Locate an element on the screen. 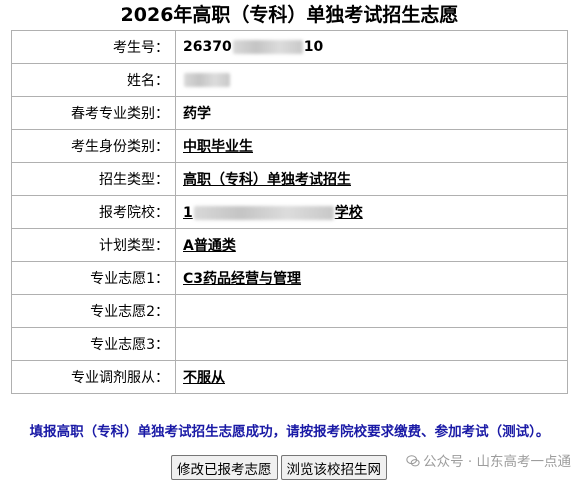 The width and height of the screenshot is (579, 482). major-choice-2-value is located at coordinates (371, 311).